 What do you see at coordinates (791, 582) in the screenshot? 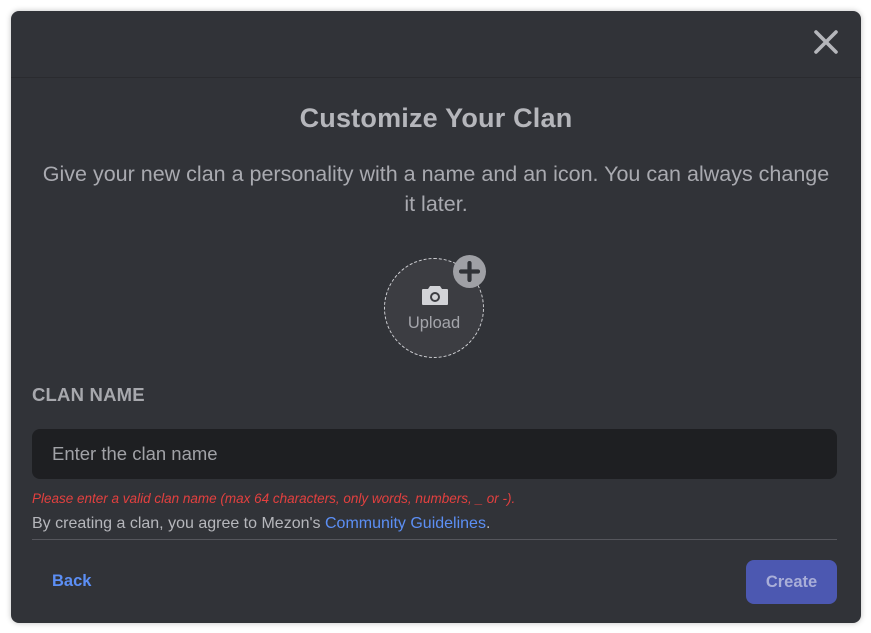
I see `create-button: Create` at bounding box center [791, 582].